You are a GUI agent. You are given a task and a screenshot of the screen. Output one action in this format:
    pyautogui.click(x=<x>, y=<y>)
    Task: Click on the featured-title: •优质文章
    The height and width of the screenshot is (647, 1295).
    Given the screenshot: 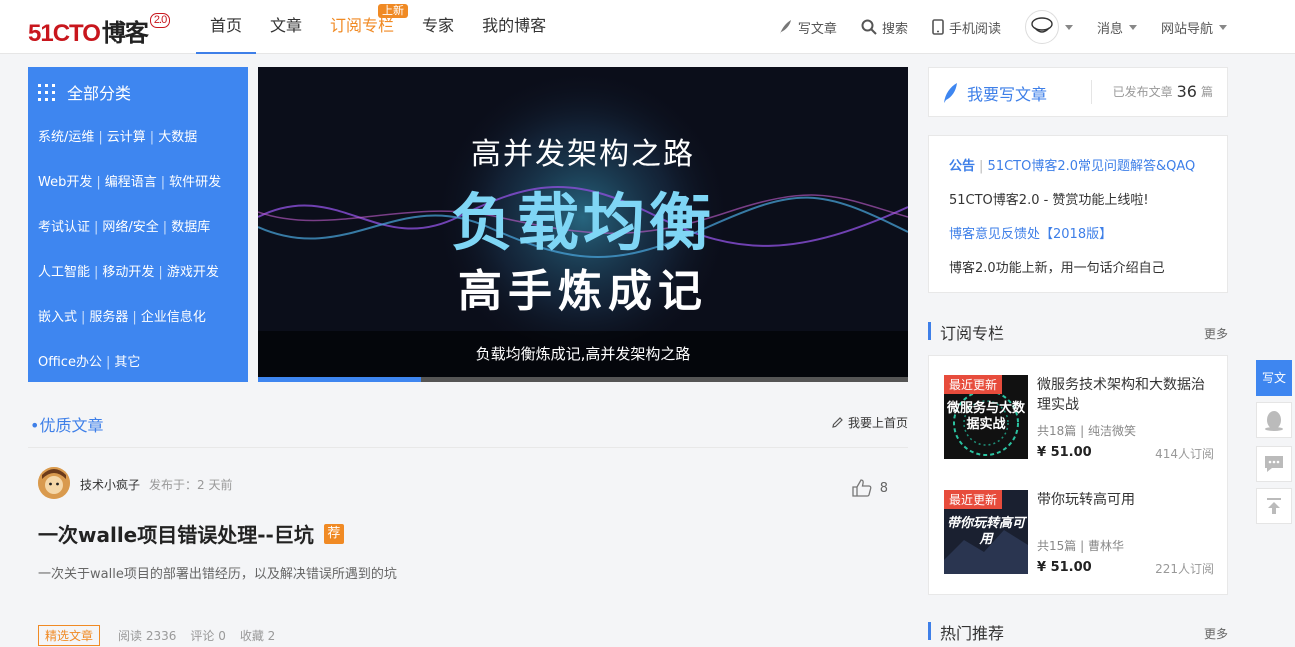 What is the action you would take?
    pyautogui.click(x=67, y=425)
    